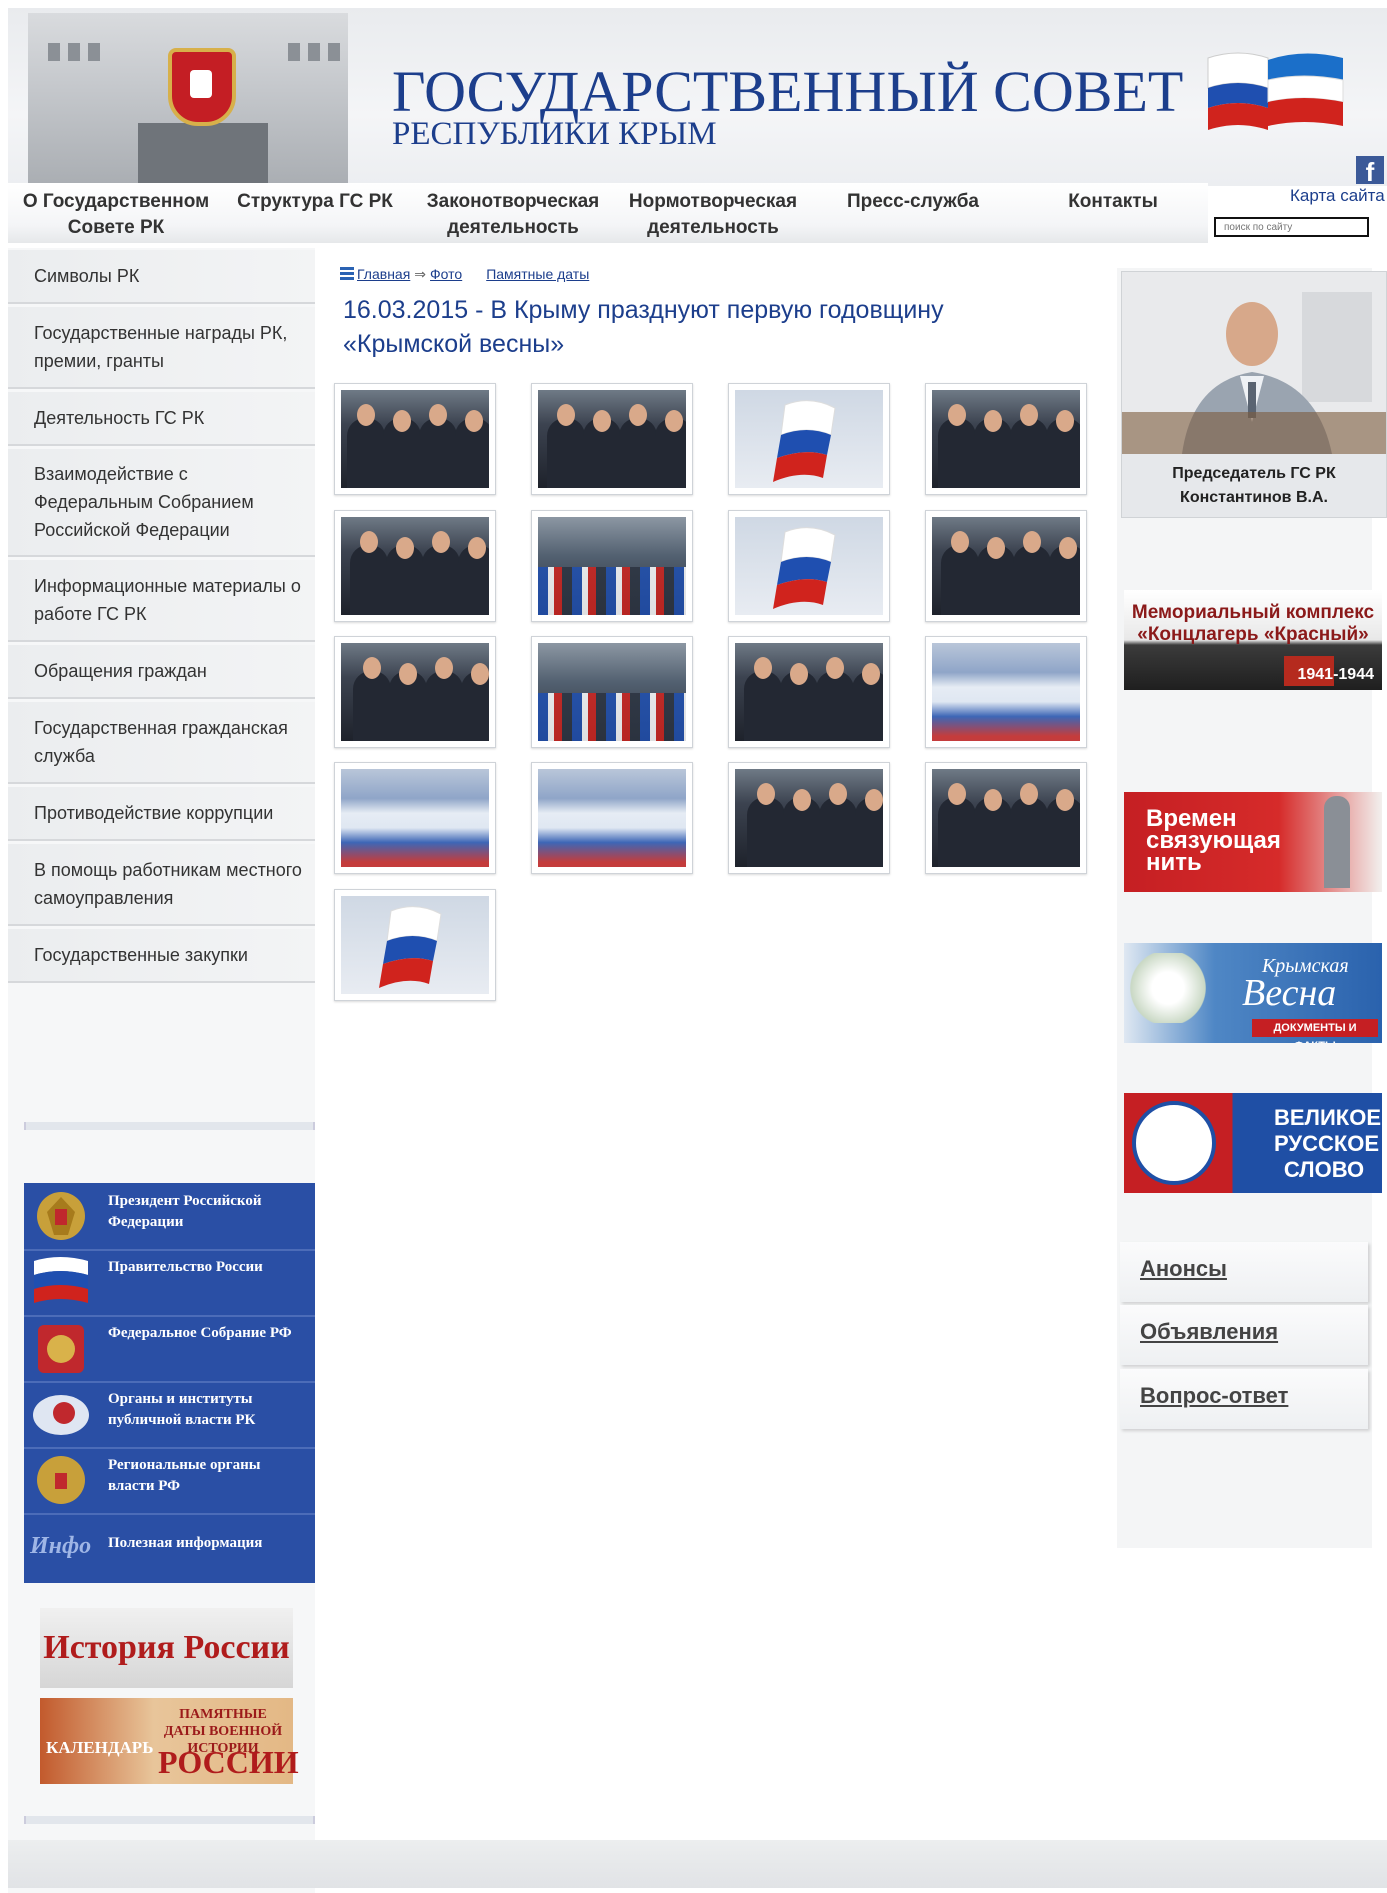  Describe the element at coordinates (1254, 394) in the screenshot. I see `chairman-block: Председатель ГС РК Константинов В.А.` at that location.